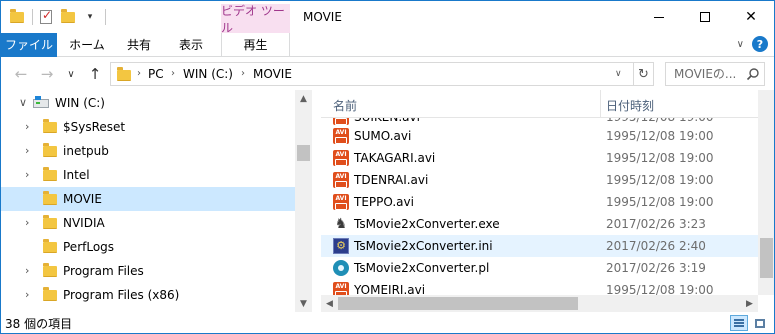 The image size is (775, 334). What do you see at coordinates (539, 246) in the screenshot?
I see `file-row-selected: TsMovie2xConverter.ini 2017/02/26 2:40` at bounding box center [539, 246].